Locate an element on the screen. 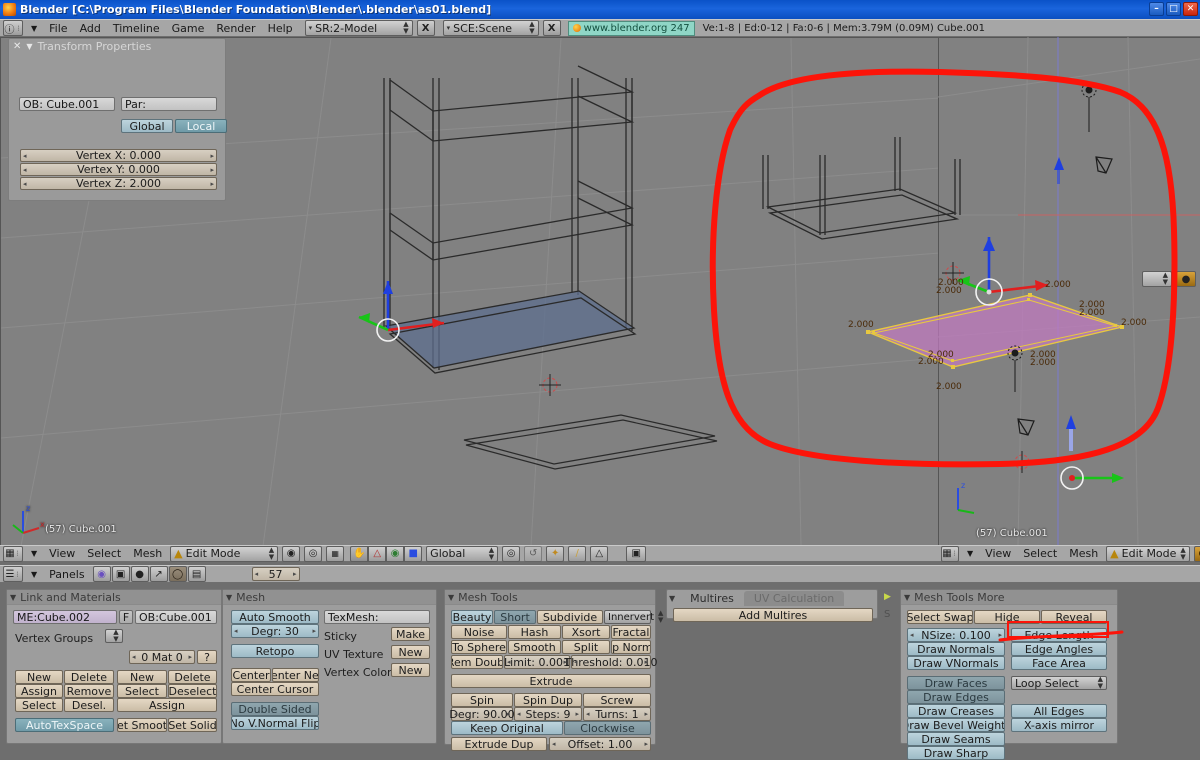 The height and width of the screenshot is (760, 1200). texmesh-field: TexMesh: is located at coordinates (377, 617).